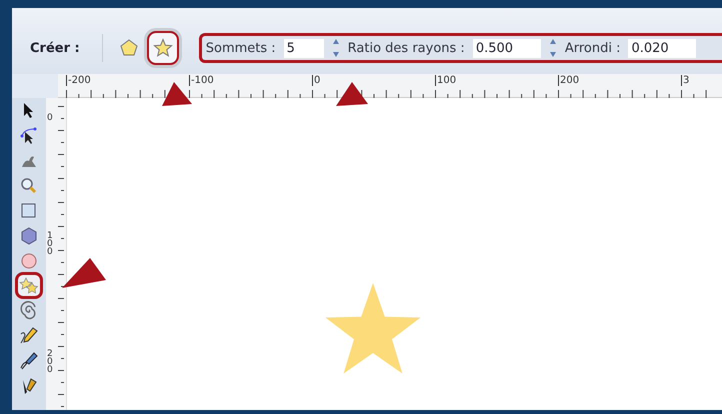  Describe the element at coordinates (29, 136) in the screenshot. I see `node-arrow-icon` at that location.